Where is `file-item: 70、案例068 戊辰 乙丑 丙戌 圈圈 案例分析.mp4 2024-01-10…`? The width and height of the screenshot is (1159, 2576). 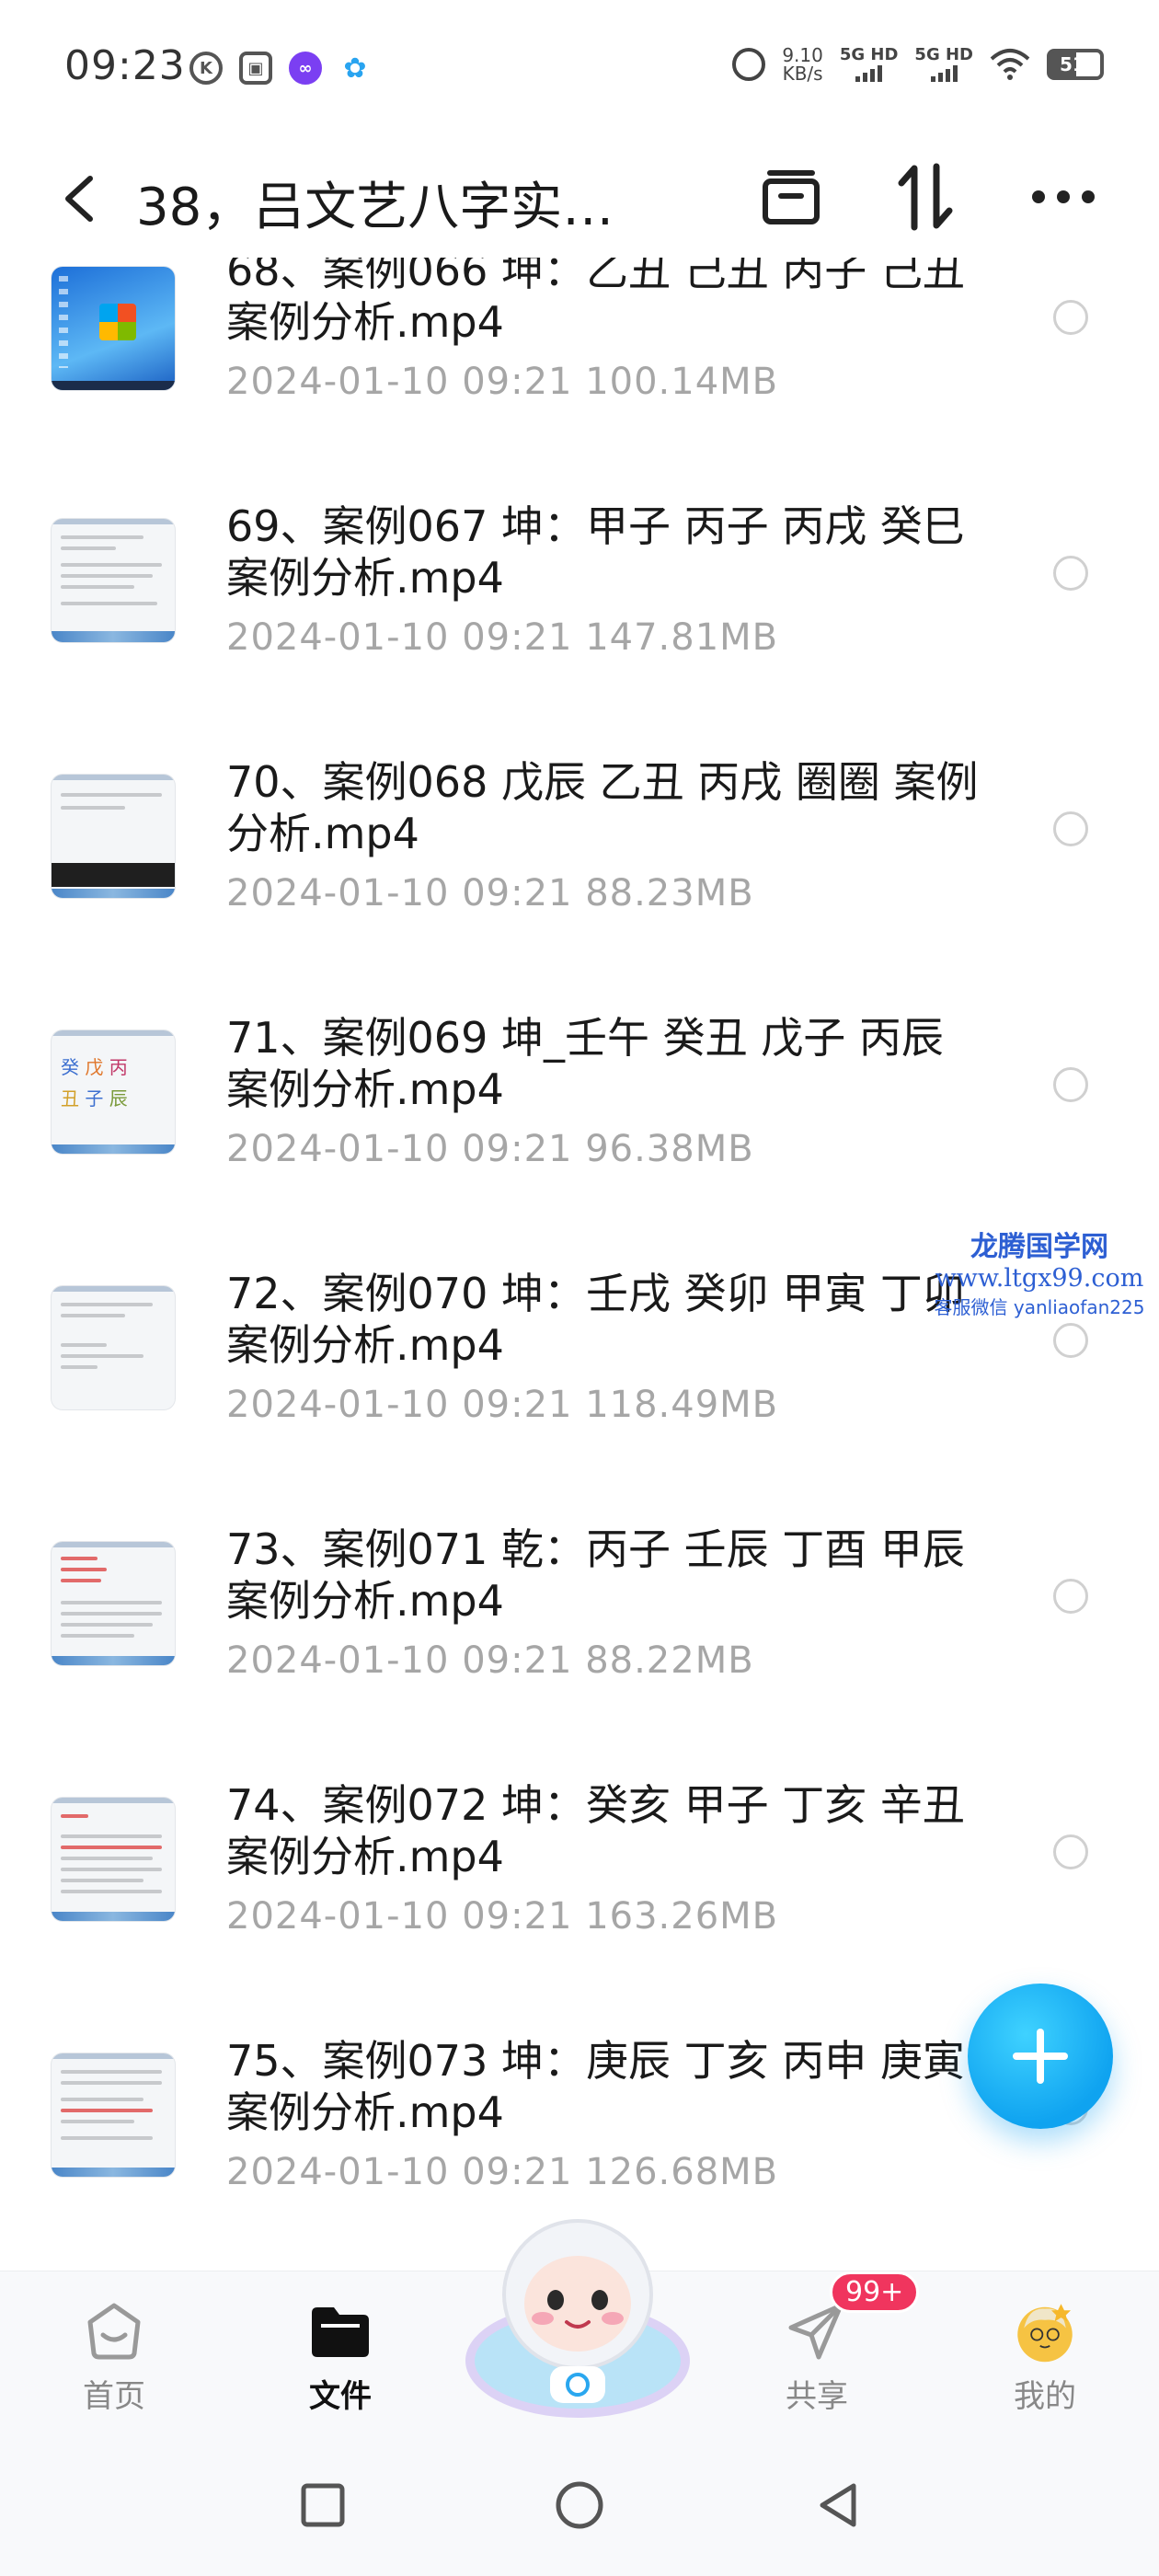
file-item: 70、案例068 戊辰 乙丑 丙戌 圈圈 案例分析.mp4 2024-01-10… is located at coordinates (579, 884).